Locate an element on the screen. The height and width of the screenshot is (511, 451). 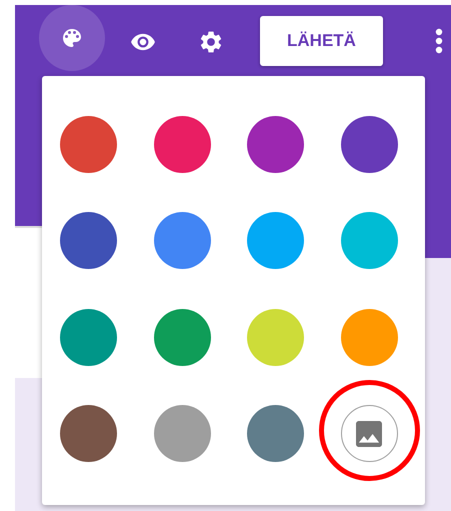
send-button: LÄHETÄ is located at coordinates (321, 41).